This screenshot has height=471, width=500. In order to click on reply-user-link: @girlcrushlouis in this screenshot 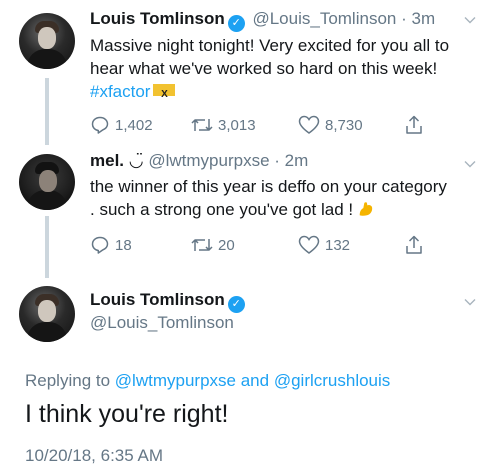, I will do `click(332, 380)`.